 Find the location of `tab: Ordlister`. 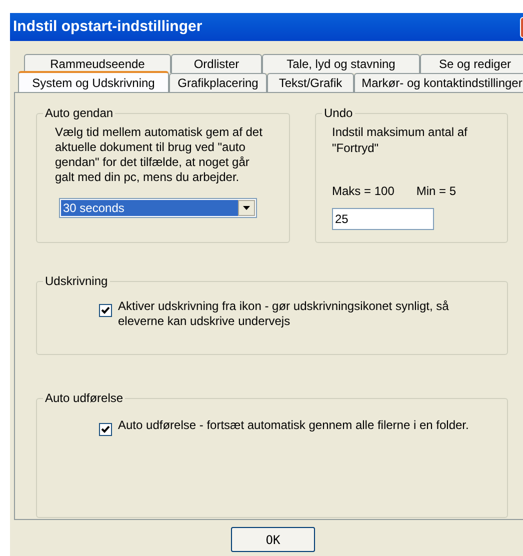

tab: Ordlister is located at coordinates (216, 63).